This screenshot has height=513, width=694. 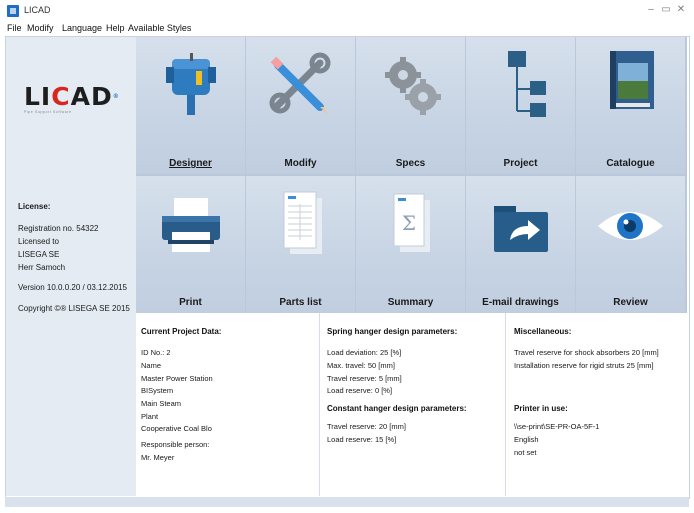 I want to click on responsible-label: Responsible person:, so click(x=175, y=444).